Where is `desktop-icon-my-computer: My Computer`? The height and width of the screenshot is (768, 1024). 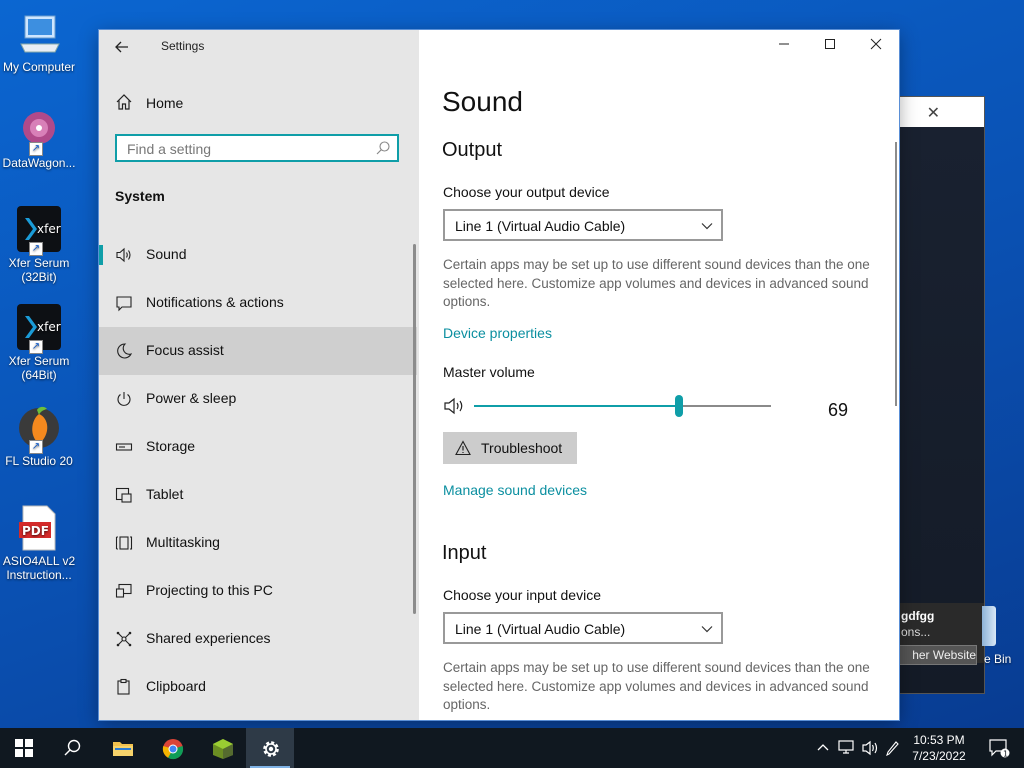
desktop-icon-my-computer: My Computer is located at coordinates (39, 42).